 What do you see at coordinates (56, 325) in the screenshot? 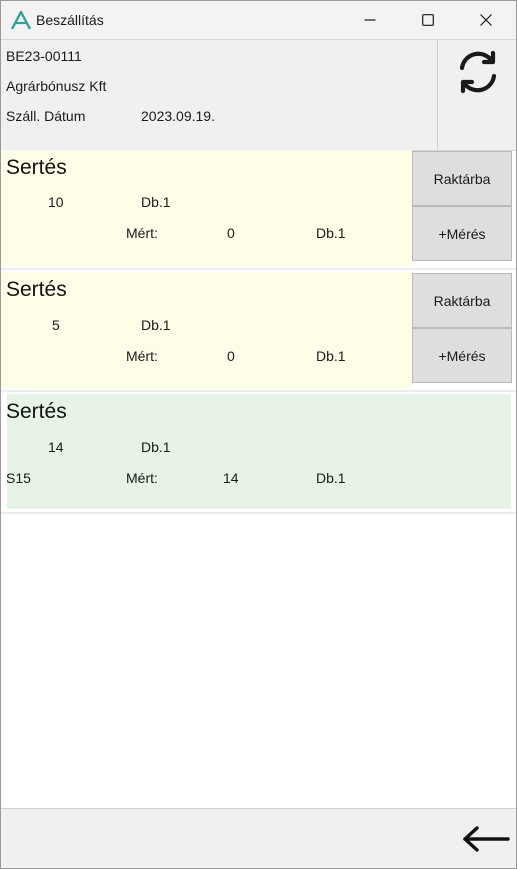
I see `item-quantity: 5` at bounding box center [56, 325].